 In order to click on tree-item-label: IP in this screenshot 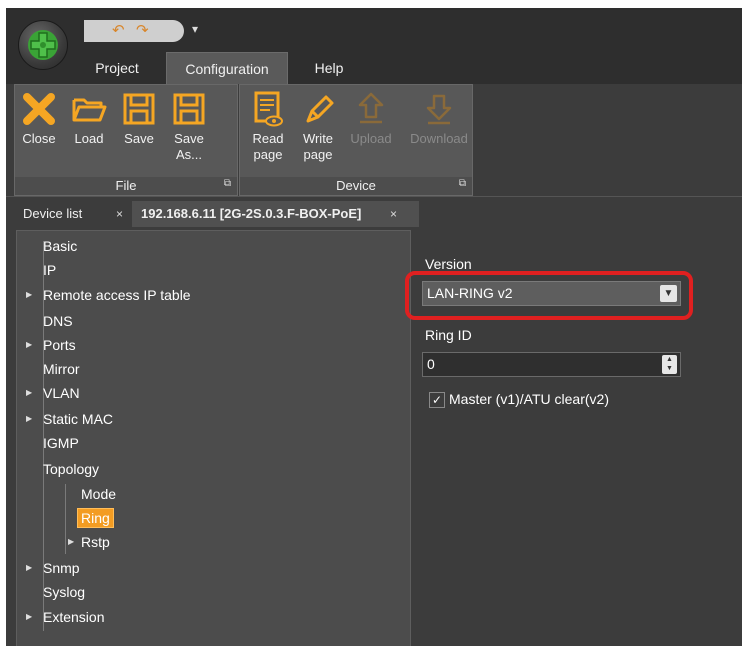, I will do `click(50, 270)`.